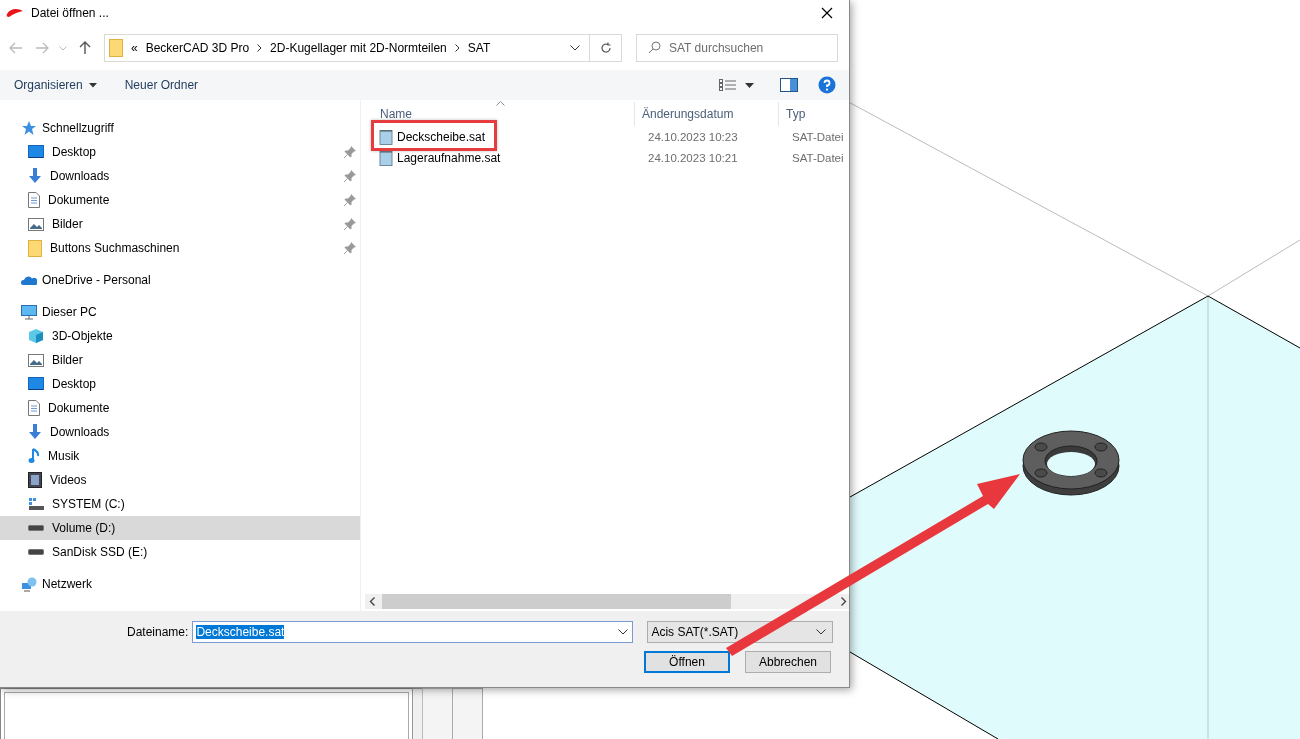 The height and width of the screenshot is (739, 1300). I want to click on system-drive-icon, so click(36, 504).